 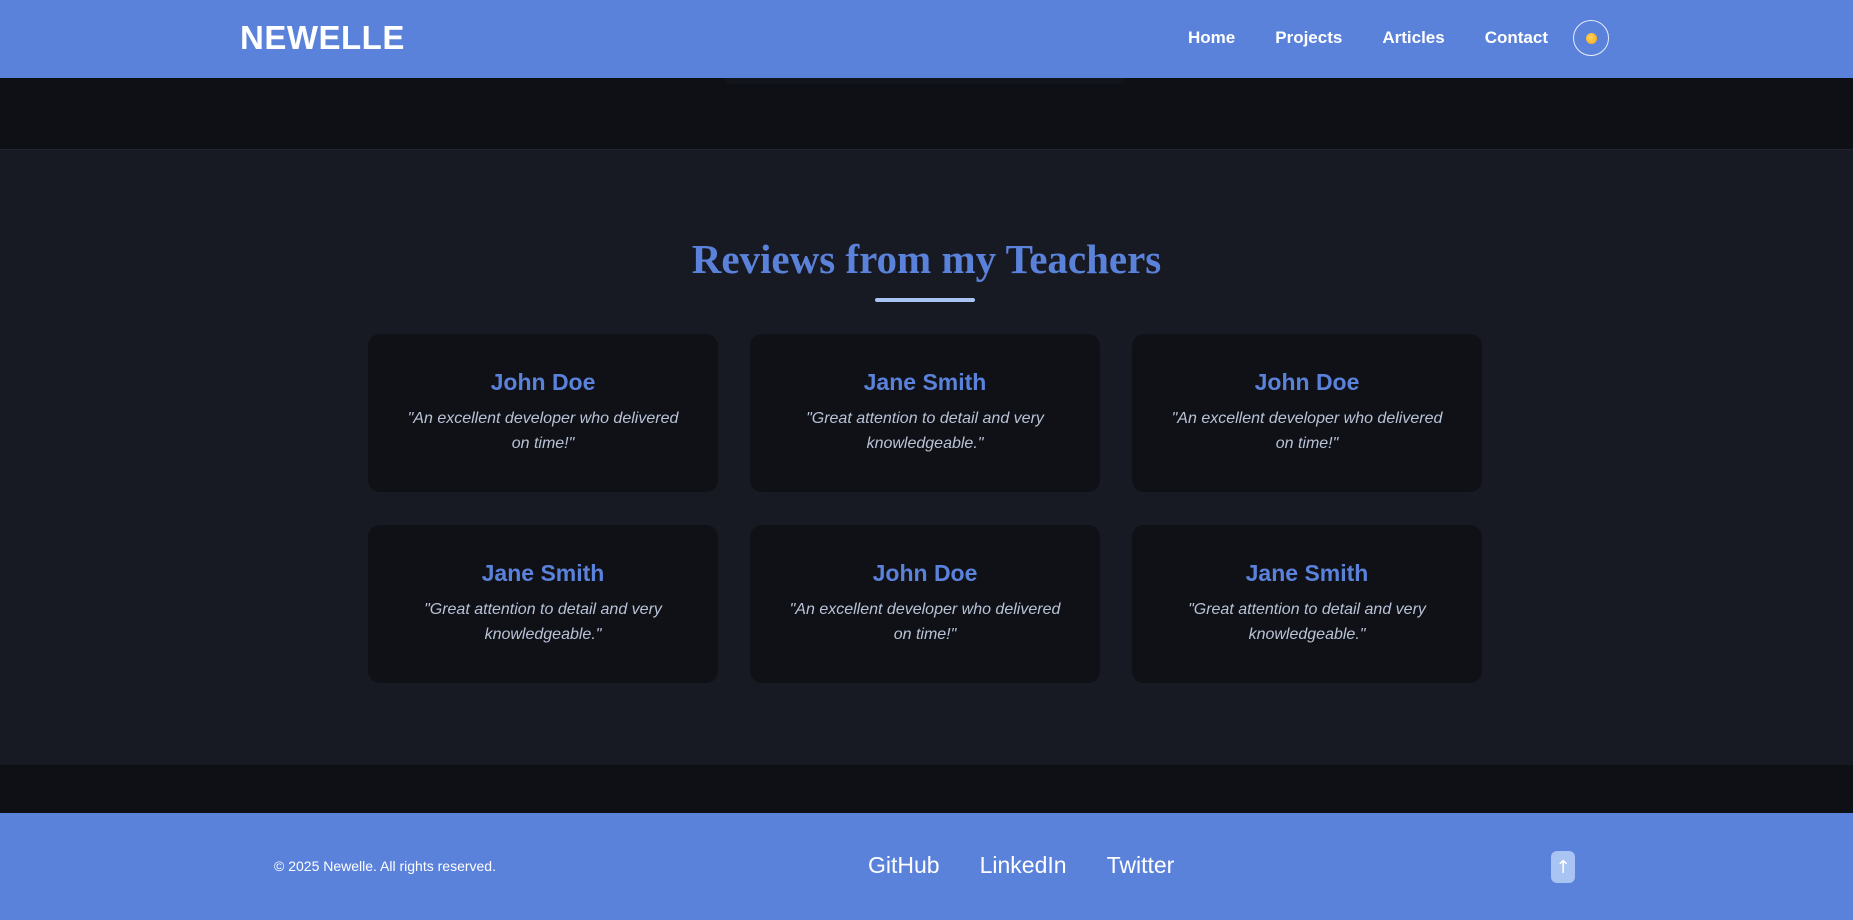 I want to click on previous-card-edge, so click(x=925, y=81).